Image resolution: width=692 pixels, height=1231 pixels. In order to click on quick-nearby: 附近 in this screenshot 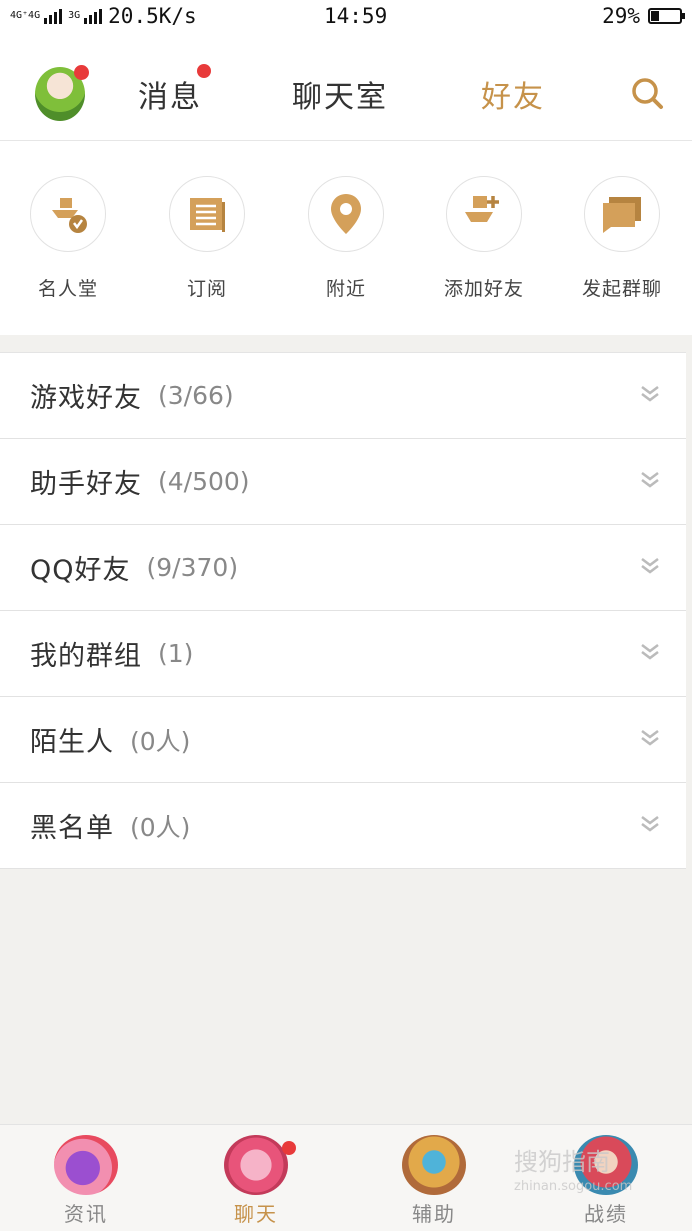, I will do `click(346, 238)`.